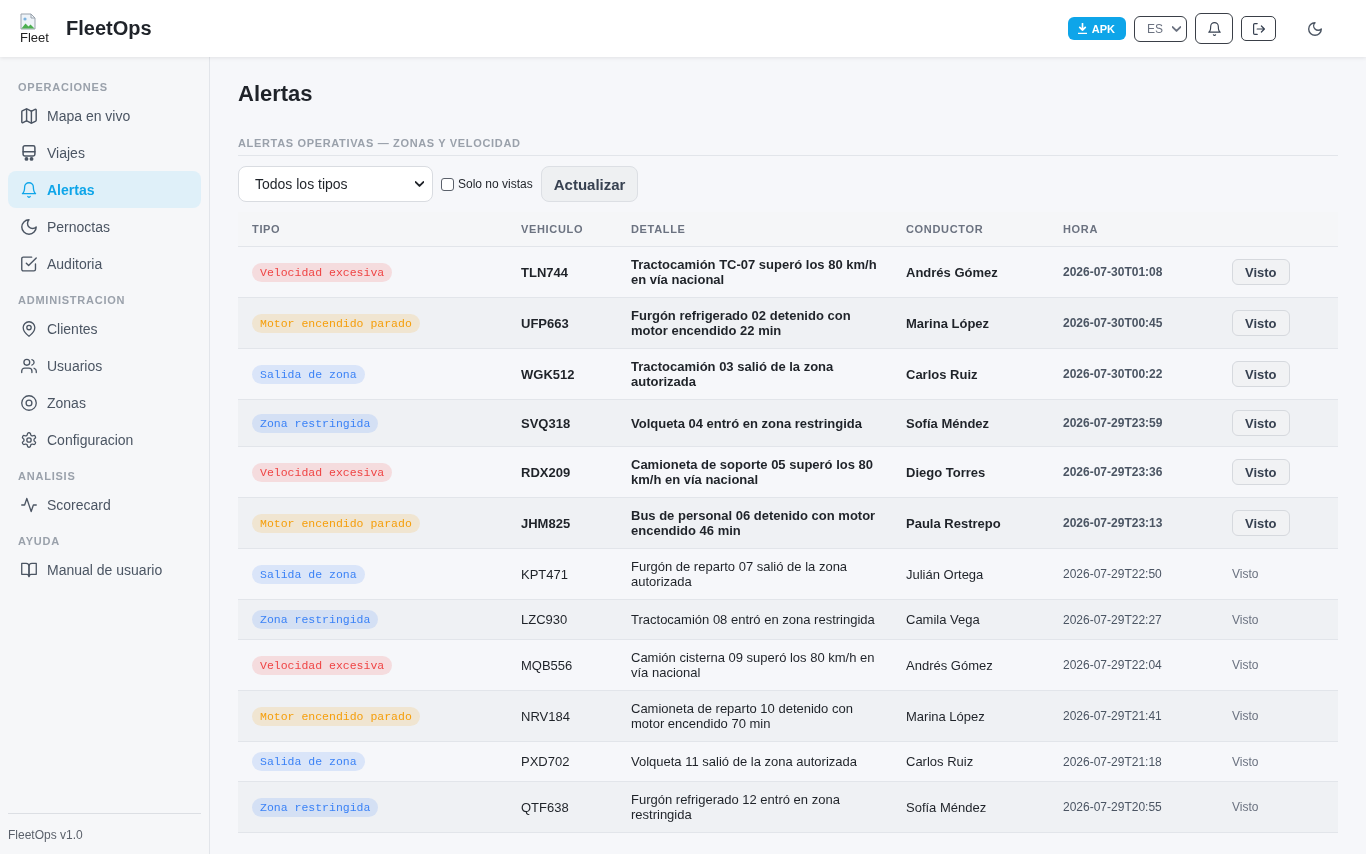  What do you see at coordinates (754, 761) in the screenshot?
I see `table-cell: Volqueta 11 salió de la zona autorizada` at bounding box center [754, 761].